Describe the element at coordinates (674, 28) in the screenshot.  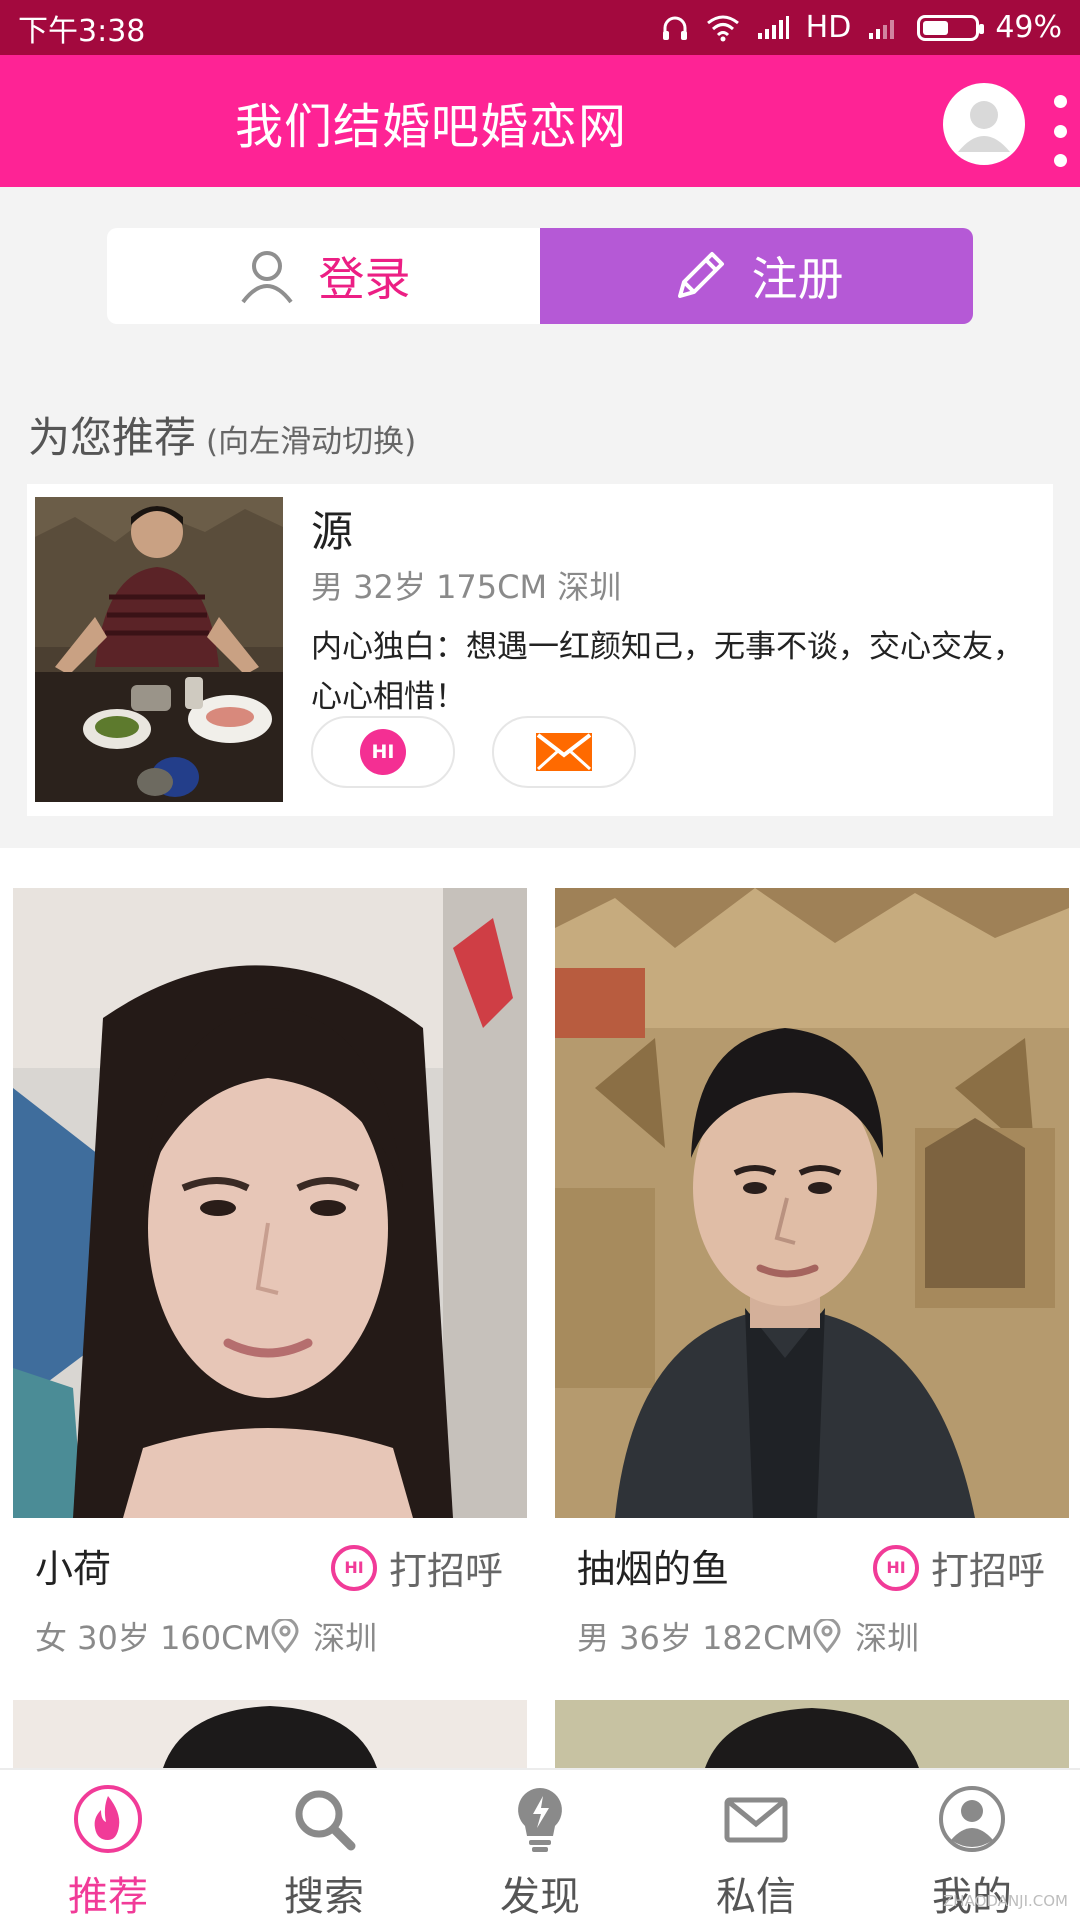
I see `headphones-icon` at that location.